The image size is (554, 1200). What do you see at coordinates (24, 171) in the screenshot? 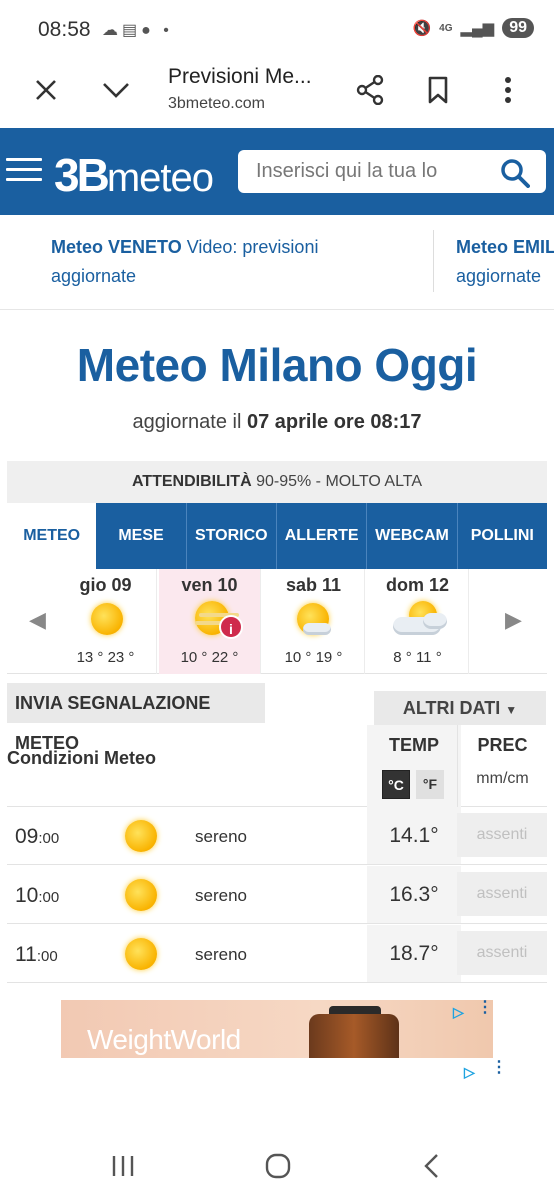
I see `hamburger-menu-icon` at bounding box center [24, 171].